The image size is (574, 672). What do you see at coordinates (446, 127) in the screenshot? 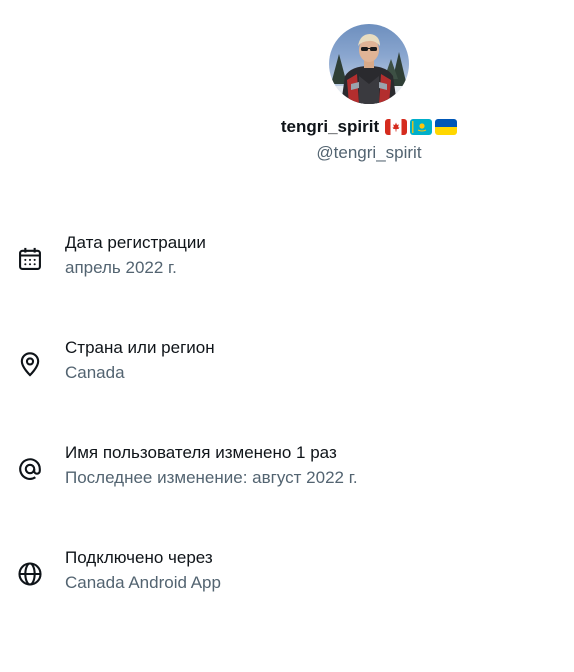
I see `ukraine-flag-icon` at bounding box center [446, 127].